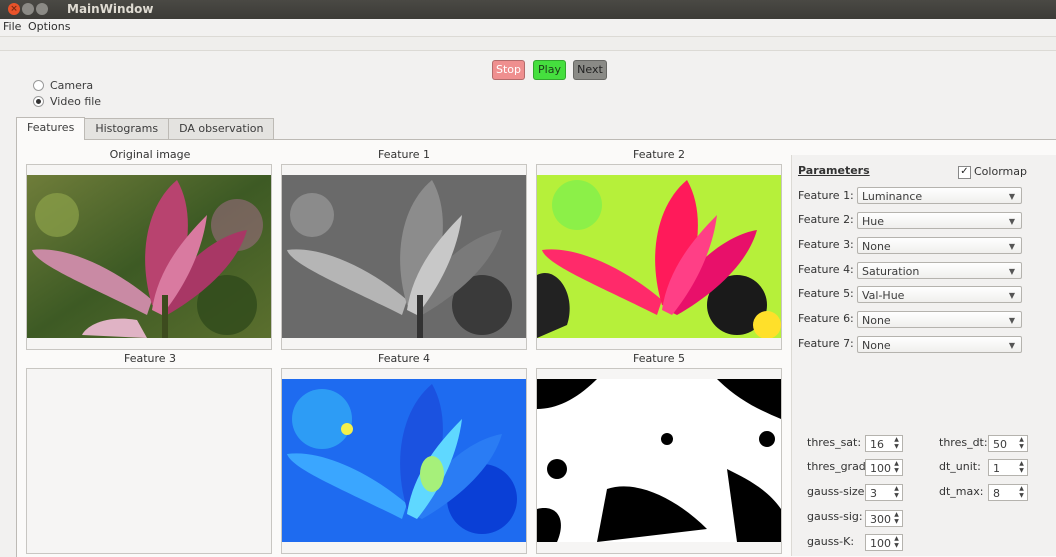 Image resolution: width=1056 pixels, height=557 pixels. Describe the element at coordinates (873, 493) in the screenshot. I see `gauss-size-value: 3` at that location.